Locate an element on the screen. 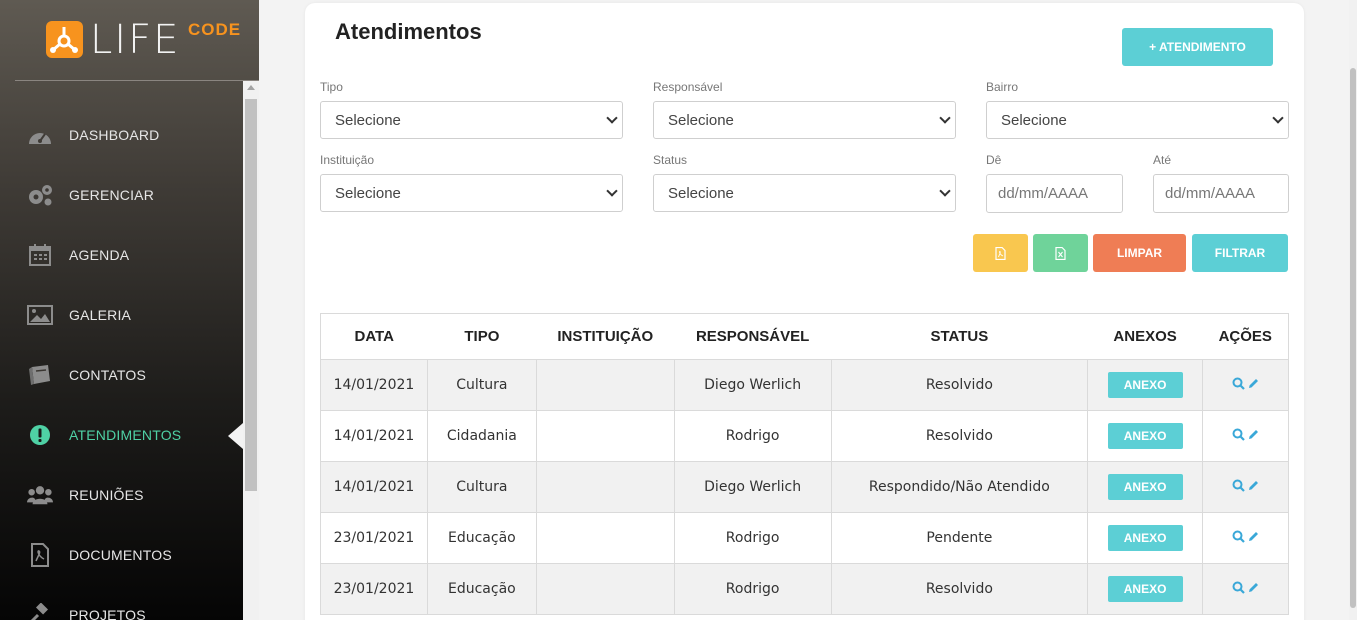 This screenshot has height=620, width=1357. logo-text: LIFE is located at coordinates (135, 40).